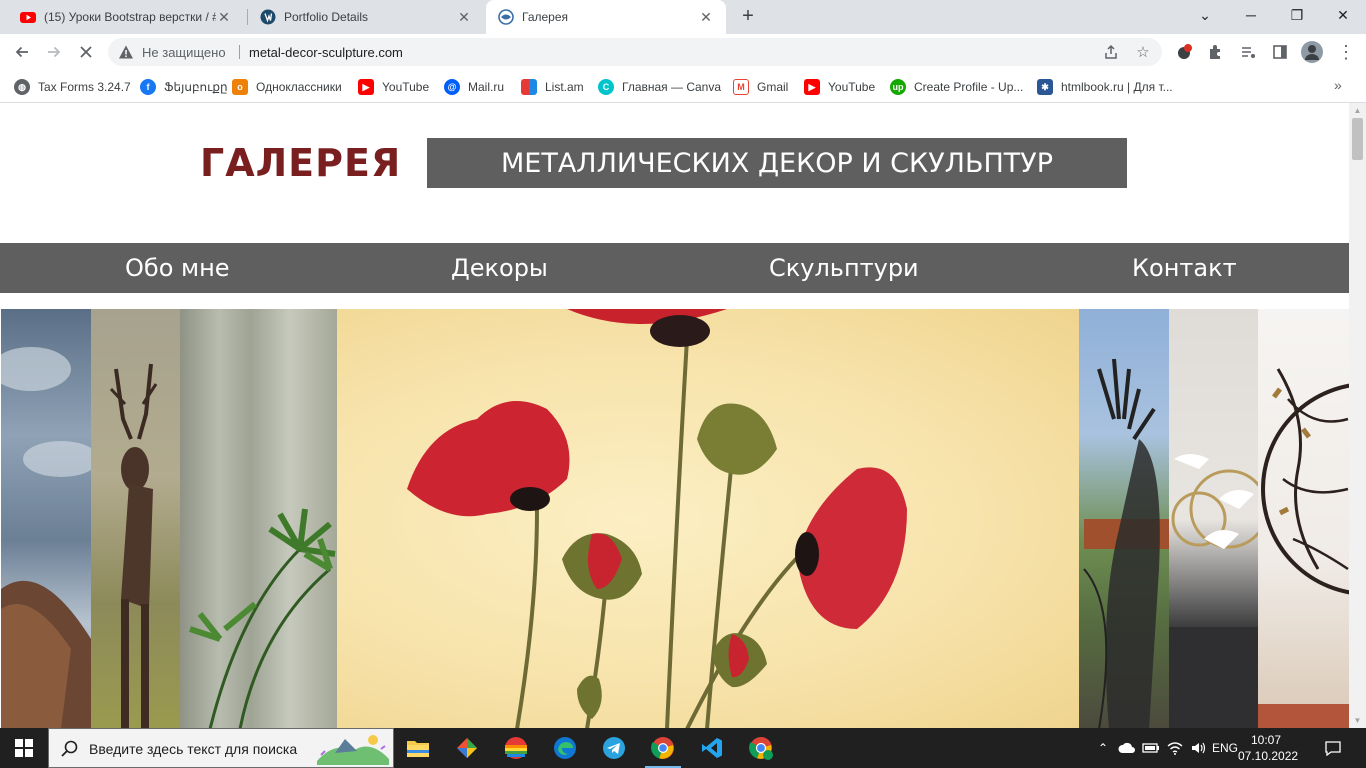  What do you see at coordinates (506, 17) in the screenshot?
I see `site-icon` at bounding box center [506, 17].